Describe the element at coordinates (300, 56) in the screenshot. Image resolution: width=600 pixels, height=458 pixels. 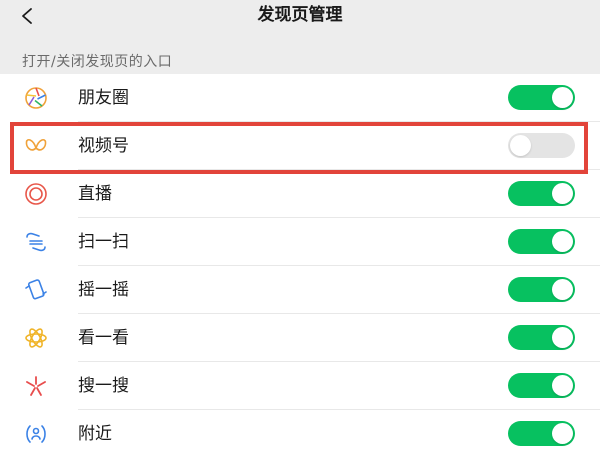
I see `section-header: 打开/关闭发现页的入口` at that location.